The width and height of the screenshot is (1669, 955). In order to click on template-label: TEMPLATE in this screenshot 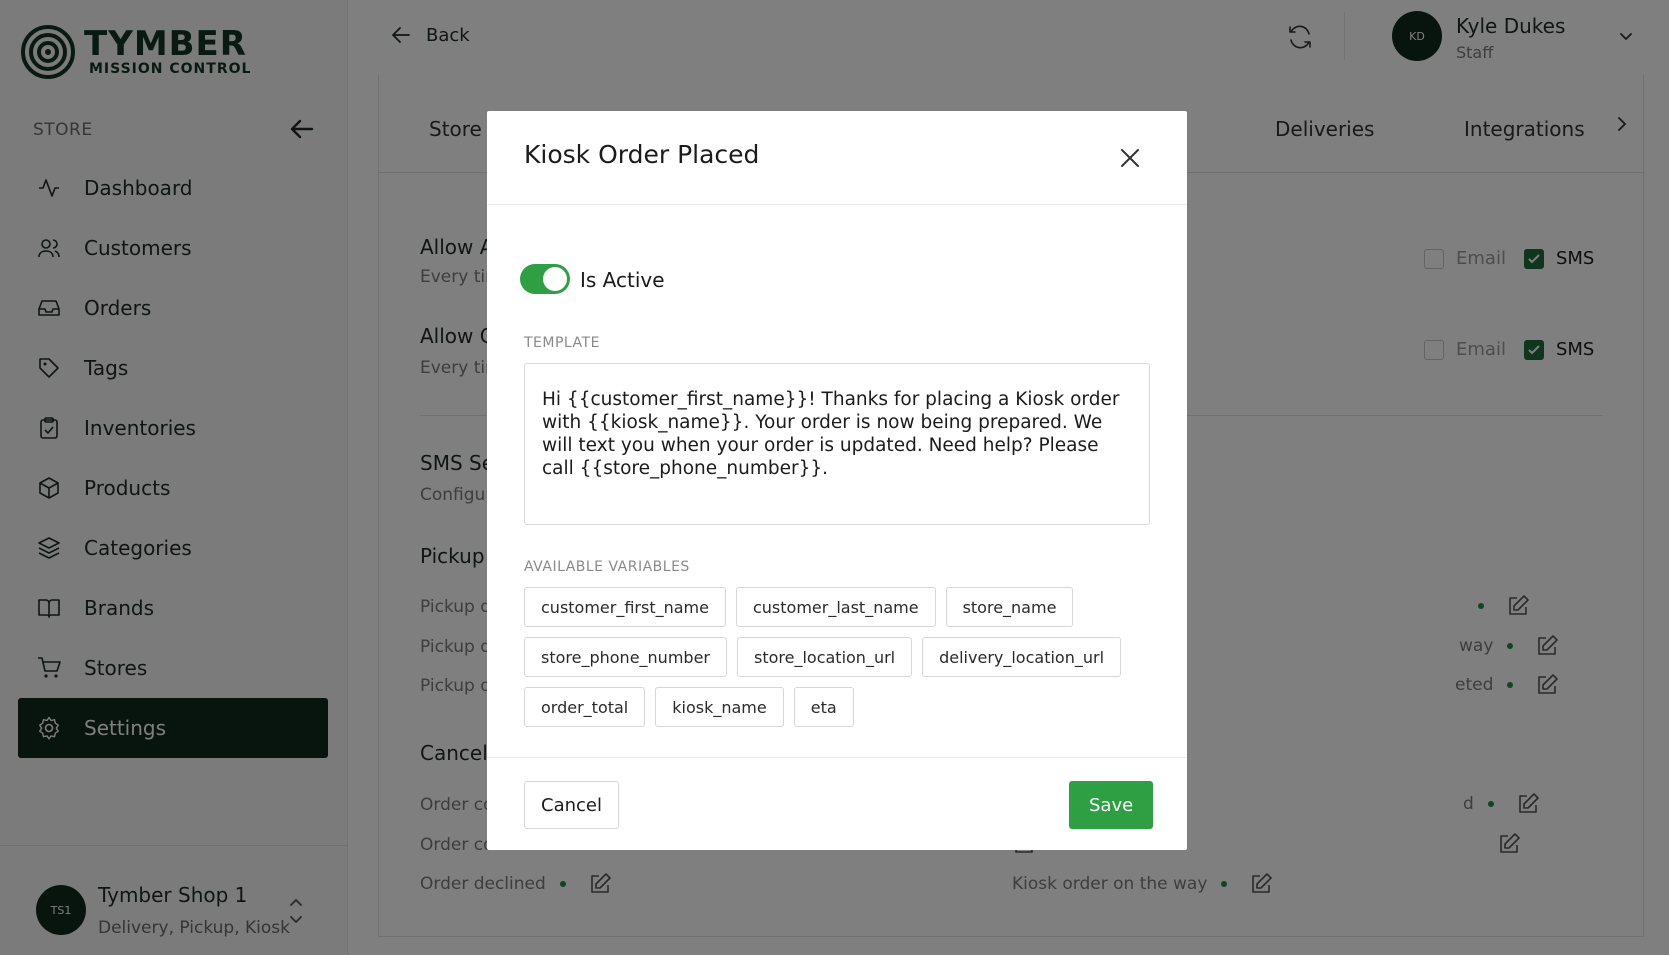, I will do `click(562, 343)`.